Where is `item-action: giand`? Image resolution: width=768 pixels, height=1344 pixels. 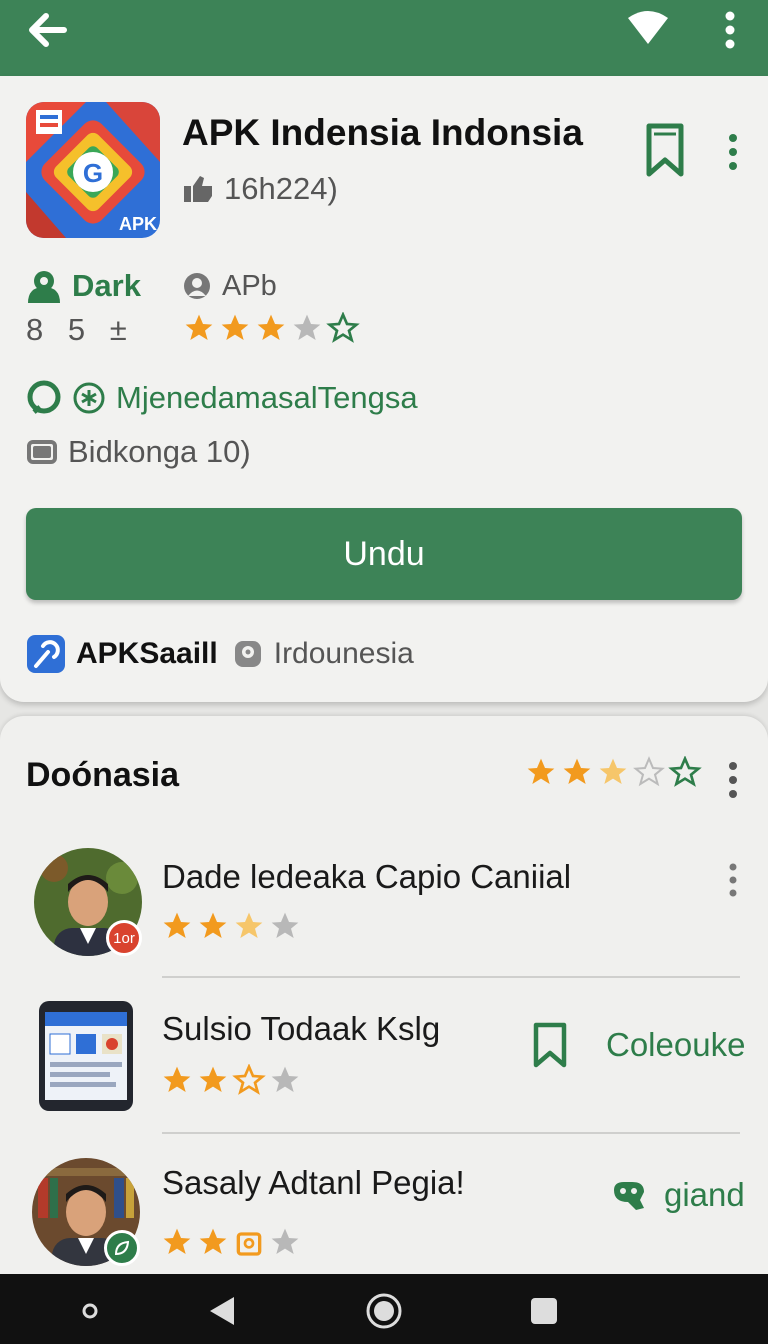
item-action: giand is located at coordinates (677, 1195).